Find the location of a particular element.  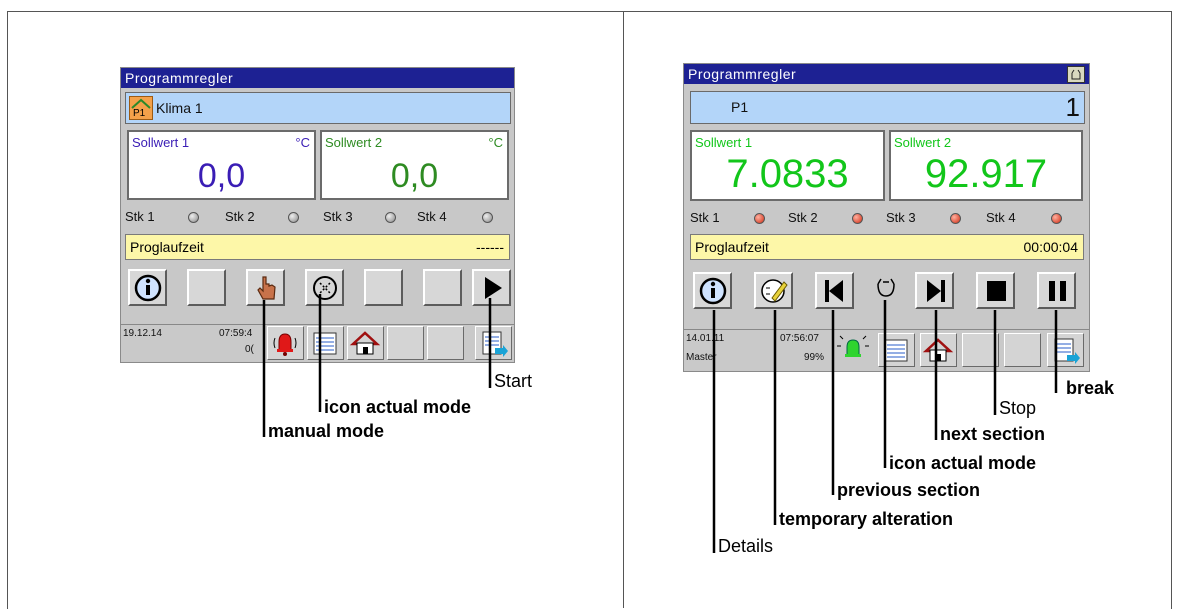

right-actual-mode-callout: icon actual mode is located at coordinates (963, 463).